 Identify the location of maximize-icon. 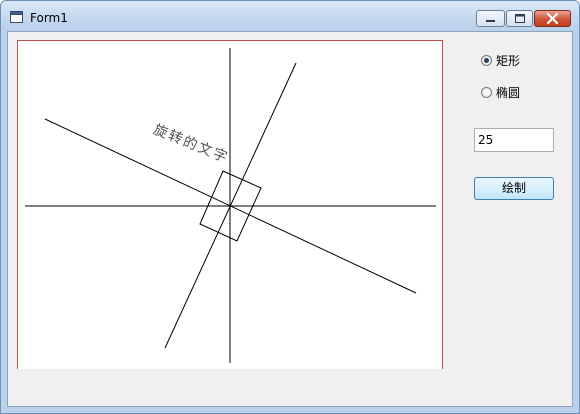
(520, 18).